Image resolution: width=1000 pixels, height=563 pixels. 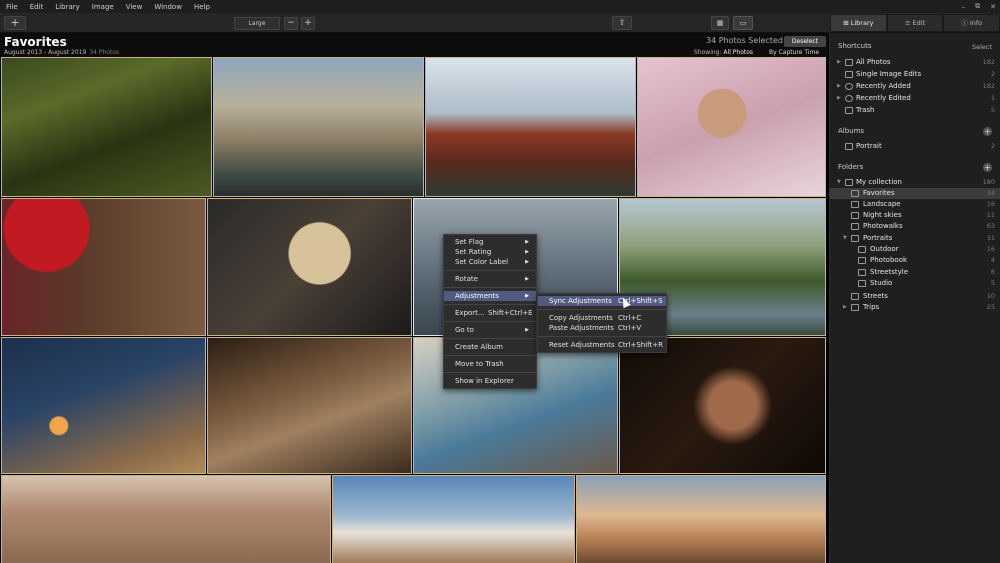 I want to click on sidebar-item-photowalks: Photowalks 63, so click(x=915, y=226).